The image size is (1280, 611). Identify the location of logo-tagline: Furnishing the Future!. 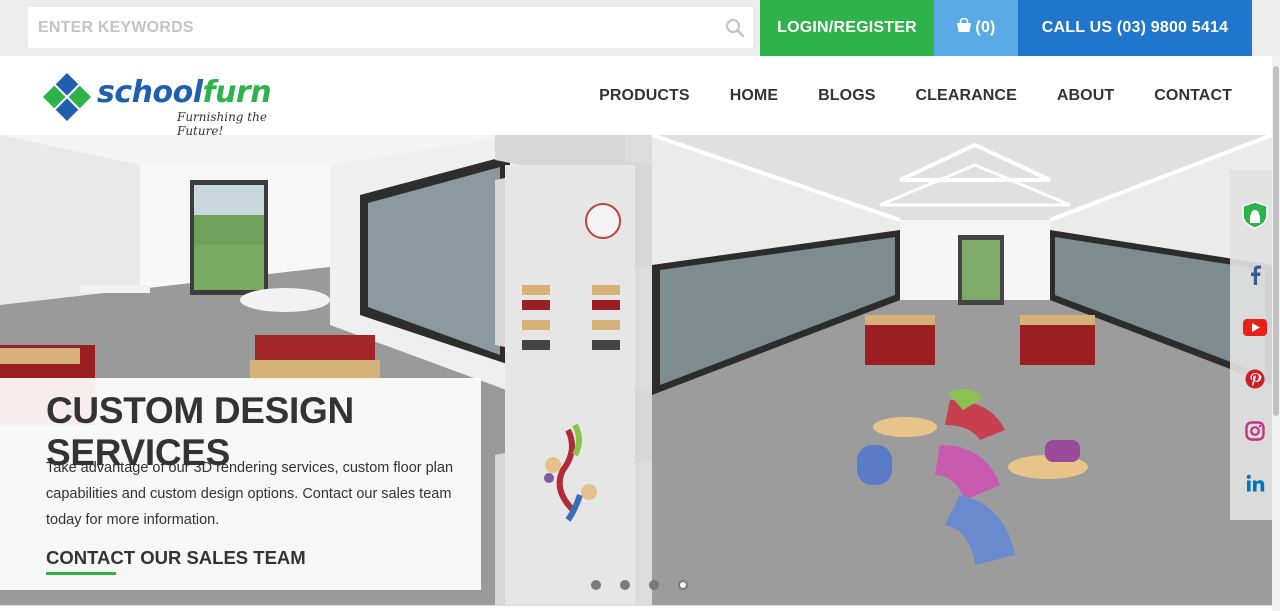
(222, 124).